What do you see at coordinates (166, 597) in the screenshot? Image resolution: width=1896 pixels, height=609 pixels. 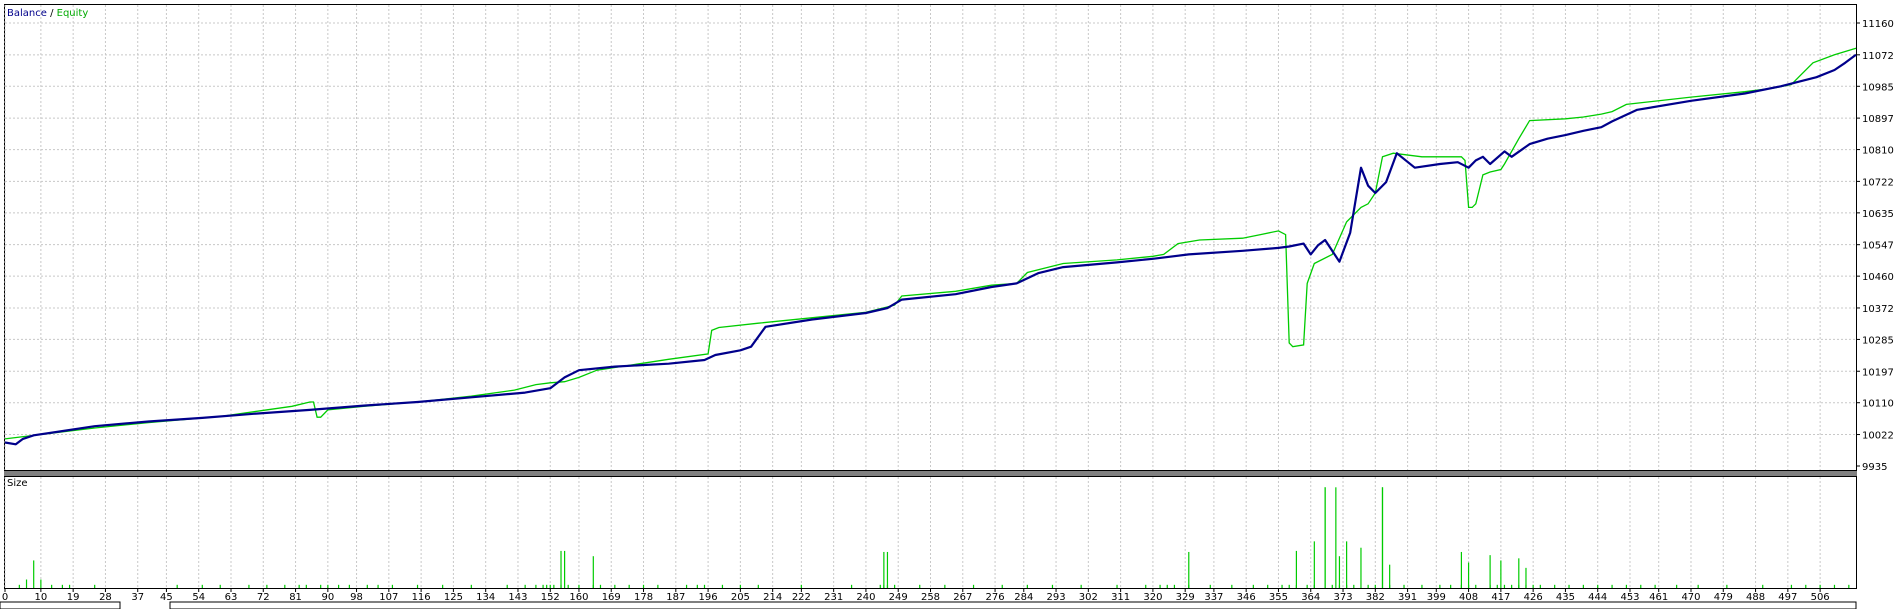 I see `x-tick-label: 45` at bounding box center [166, 597].